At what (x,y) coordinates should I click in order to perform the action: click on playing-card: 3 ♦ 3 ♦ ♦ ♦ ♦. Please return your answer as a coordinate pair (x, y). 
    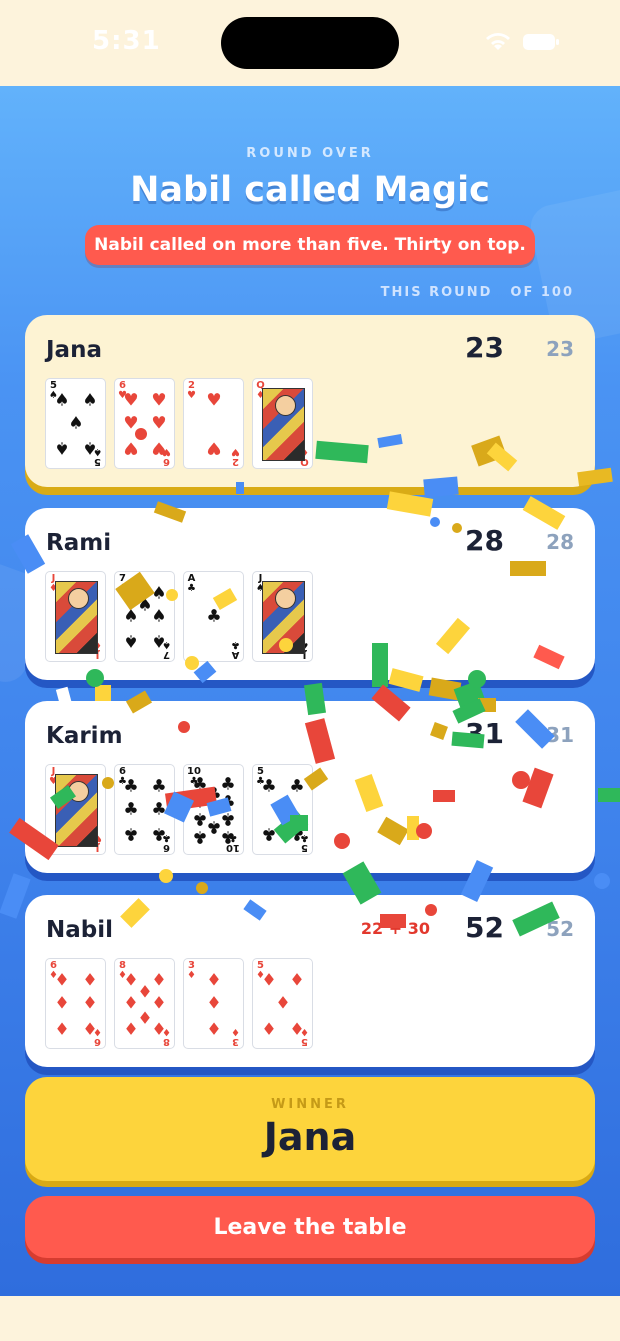
    Looking at the image, I should click on (213, 1003).